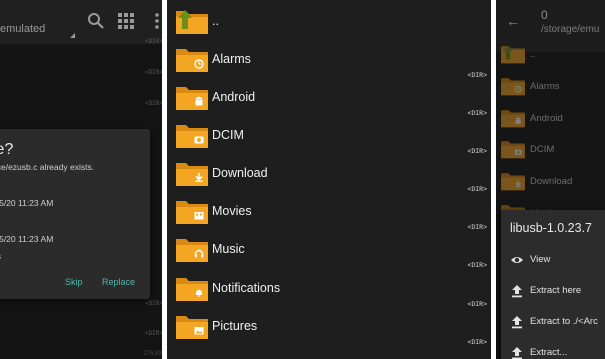  What do you see at coordinates (329, 98) in the screenshot?
I see `file-list-item: Android <DIR>` at bounding box center [329, 98].